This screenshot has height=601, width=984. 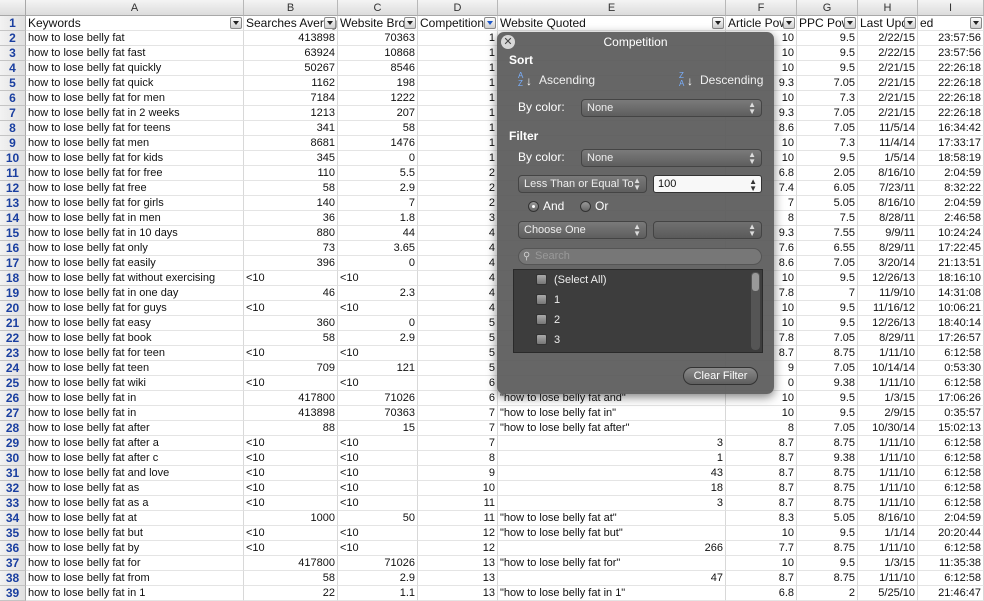 What do you see at coordinates (888, 143) in the screenshot?
I see `table-cell: 11/4/14` at bounding box center [888, 143].